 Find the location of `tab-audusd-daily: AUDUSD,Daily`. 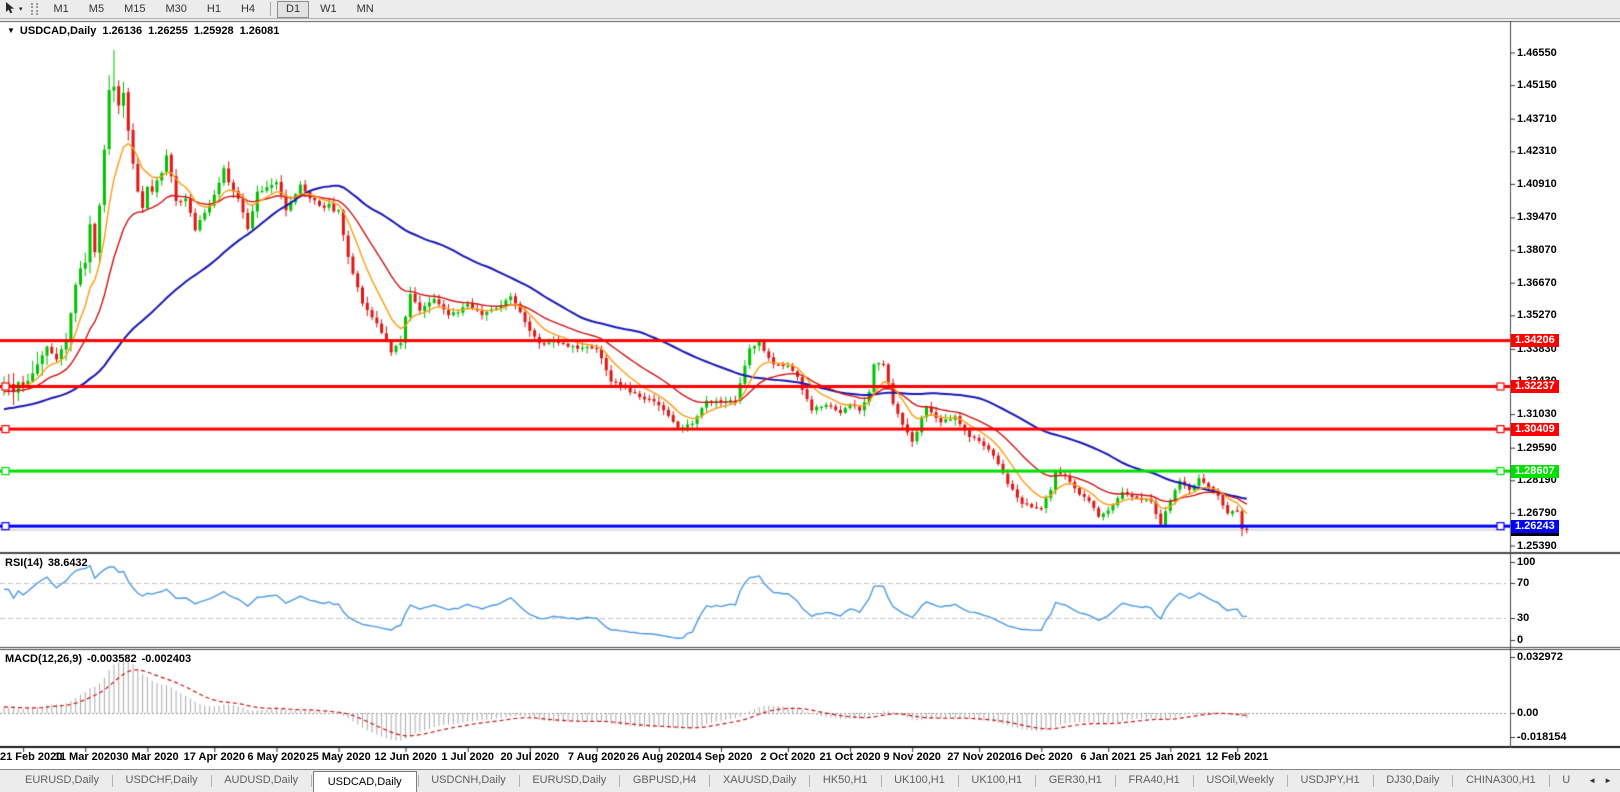

tab-audusd-daily: AUDUSD,Daily is located at coordinates (261, 781).